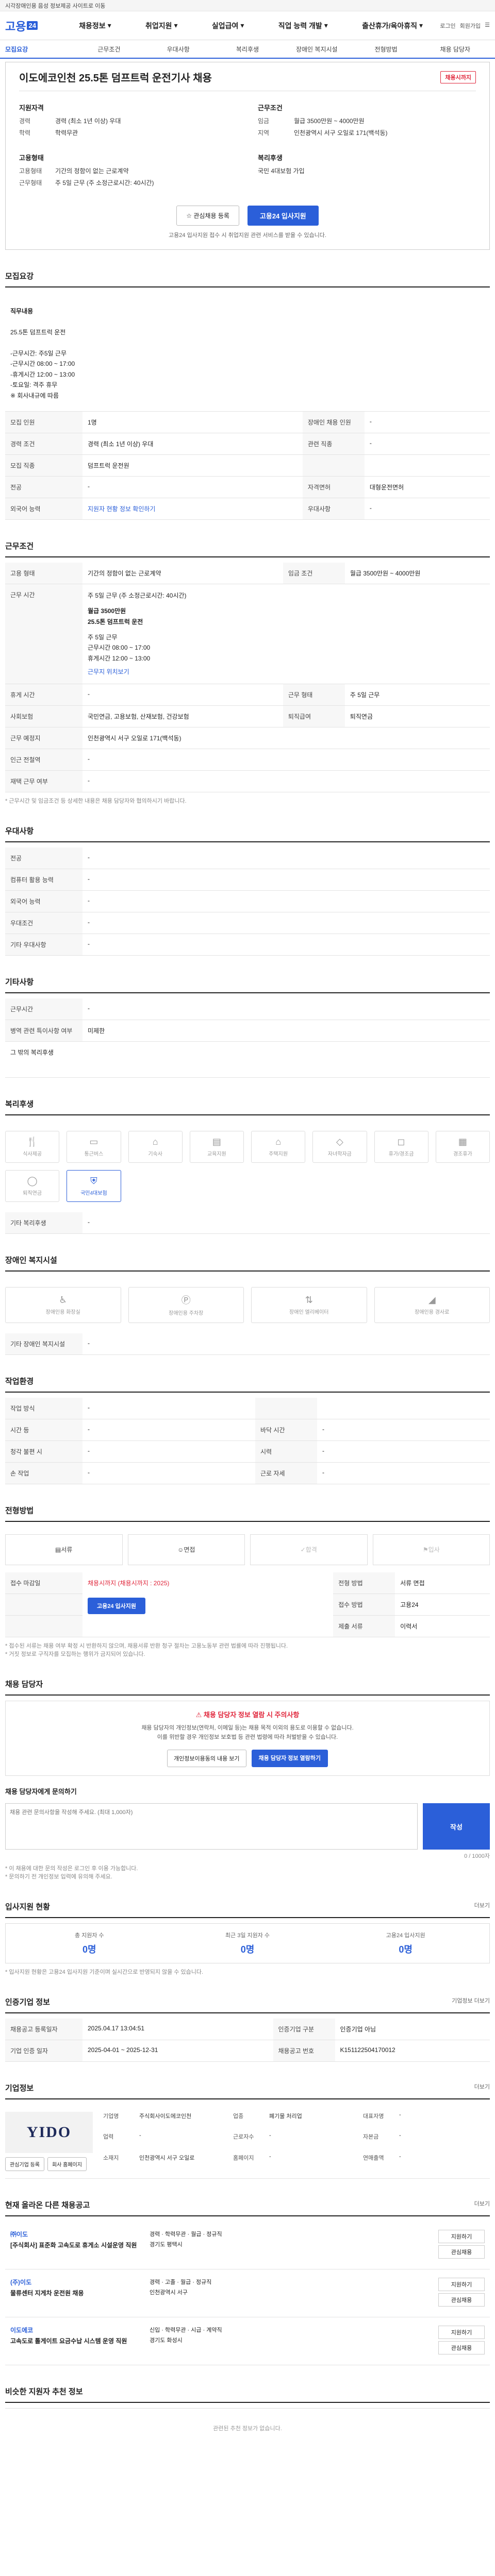 The height and width of the screenshot is (2576, 495). What do you see at coordinates (93, 1141) in the screenshot?
I see `bus-icon: ▭` at bounding box center [93, 1141].